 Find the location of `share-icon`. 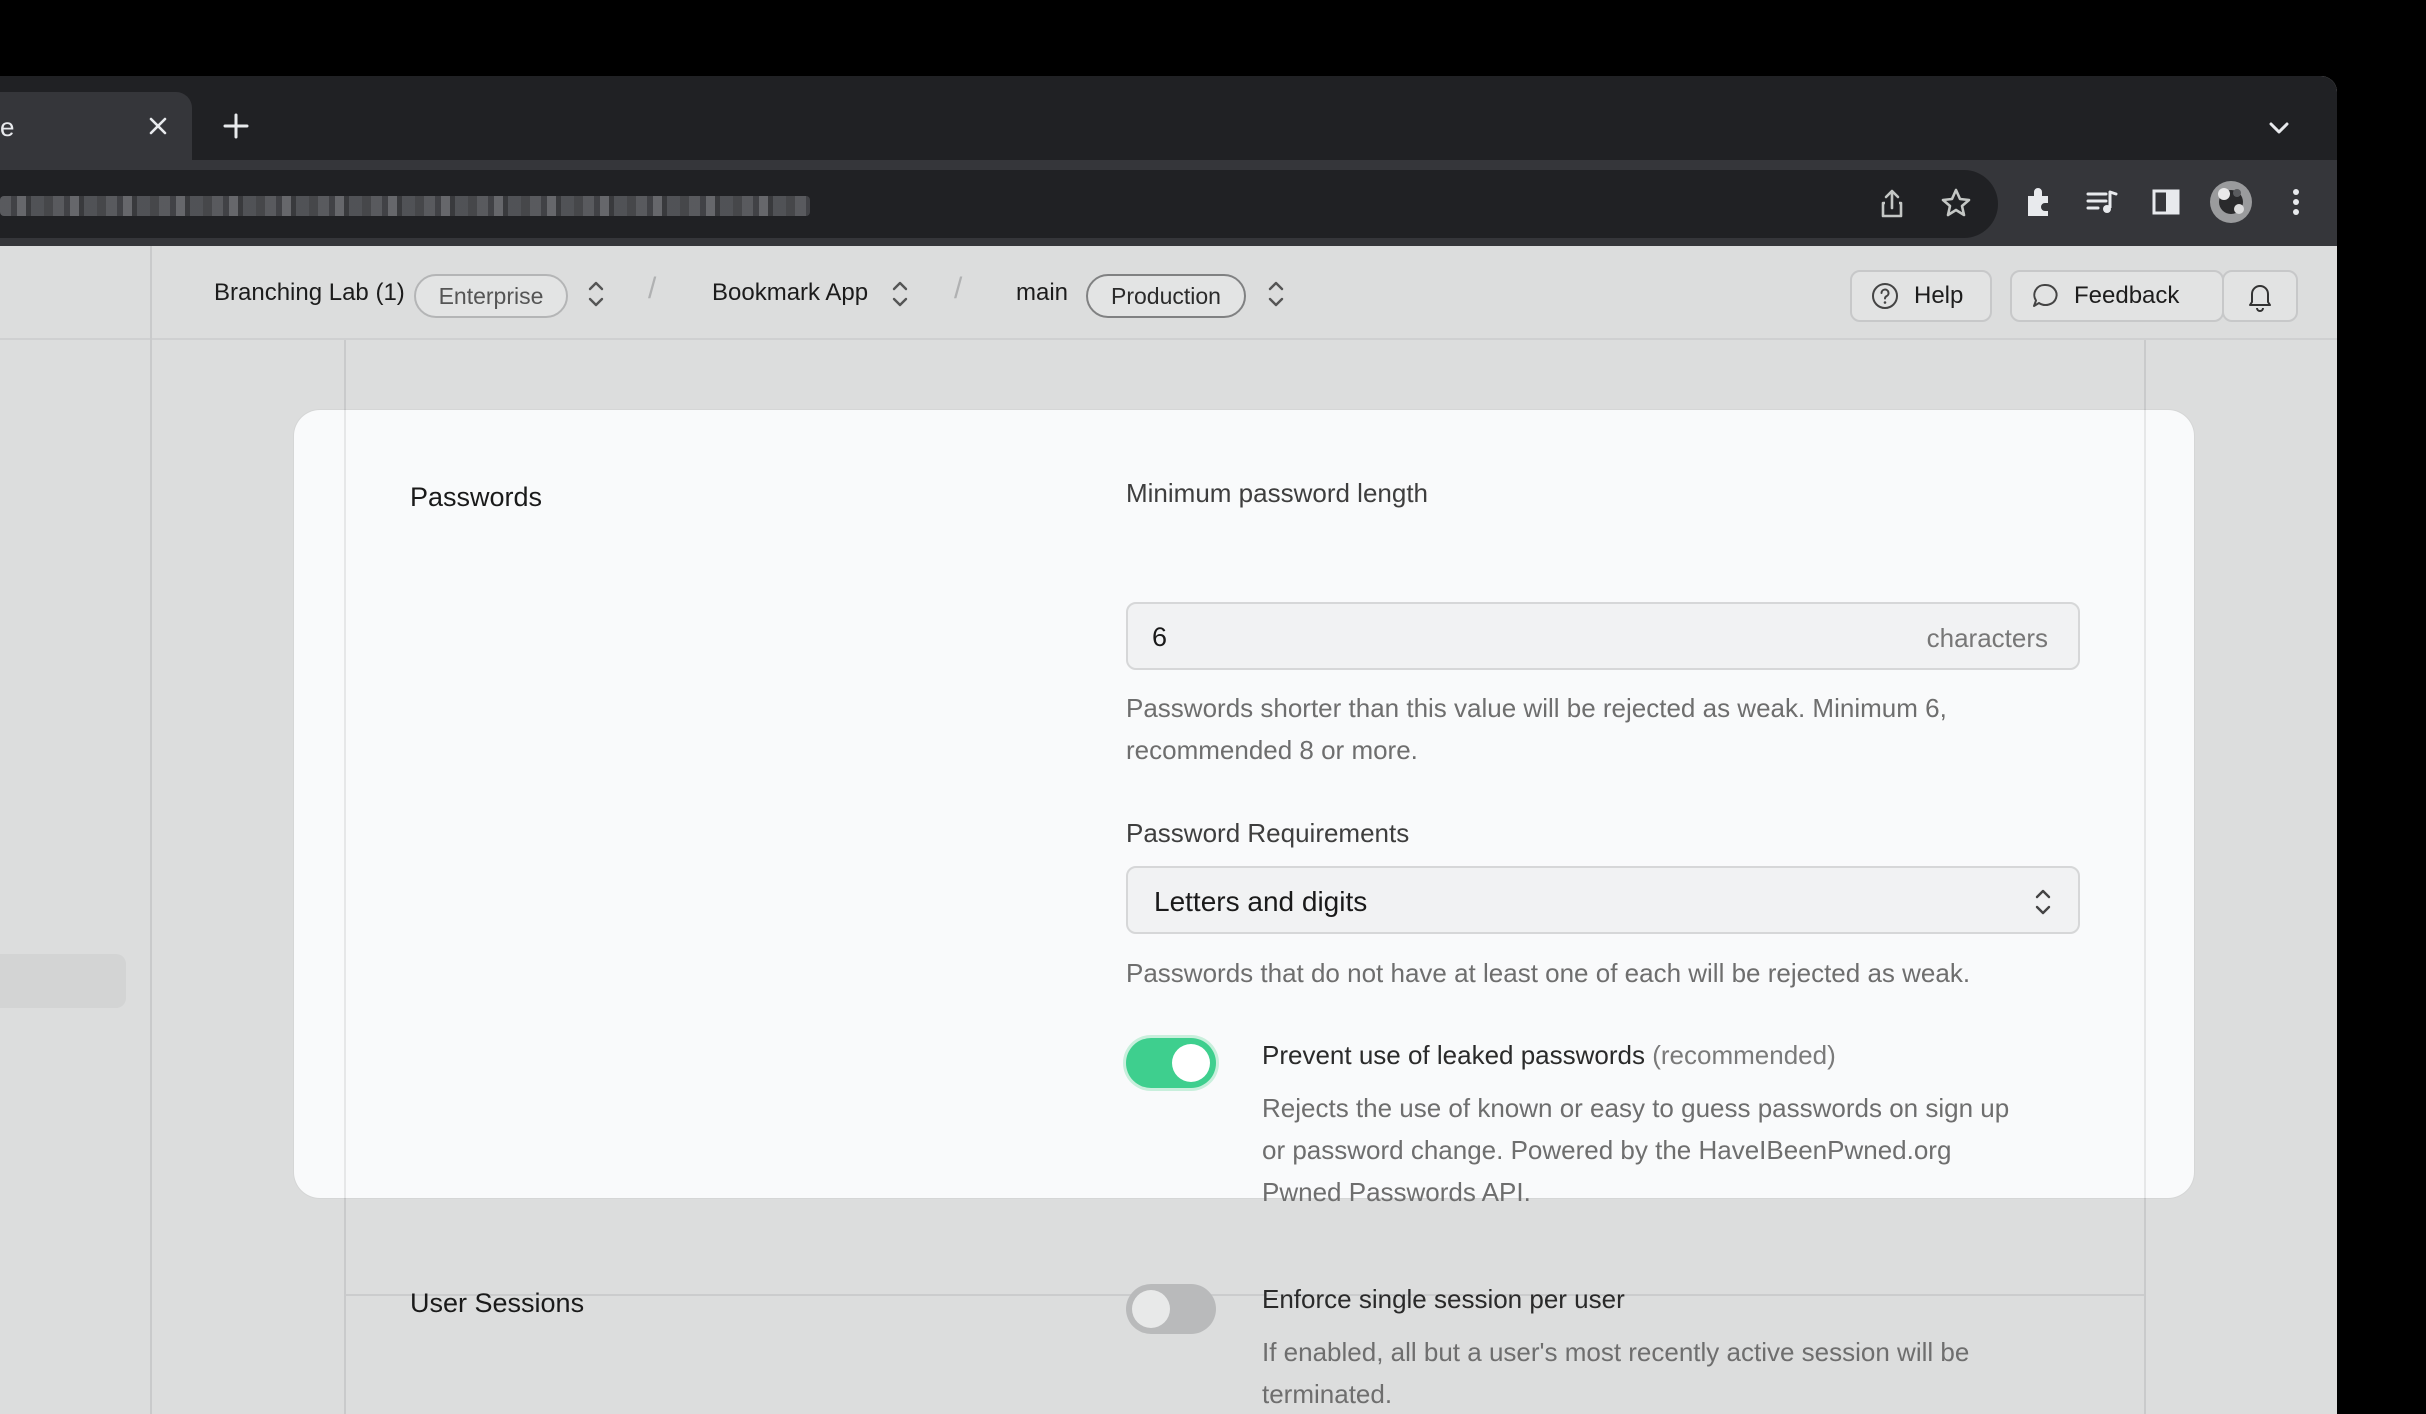

share-icon is located at coordinates (1892, 204).